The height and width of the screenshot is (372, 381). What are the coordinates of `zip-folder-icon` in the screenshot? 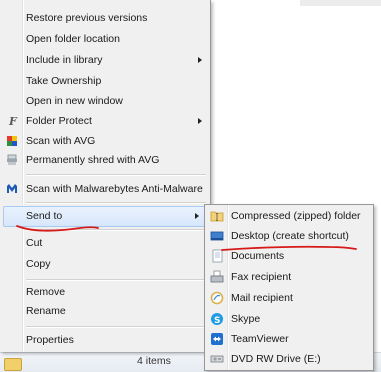 It's located at (217, 216).